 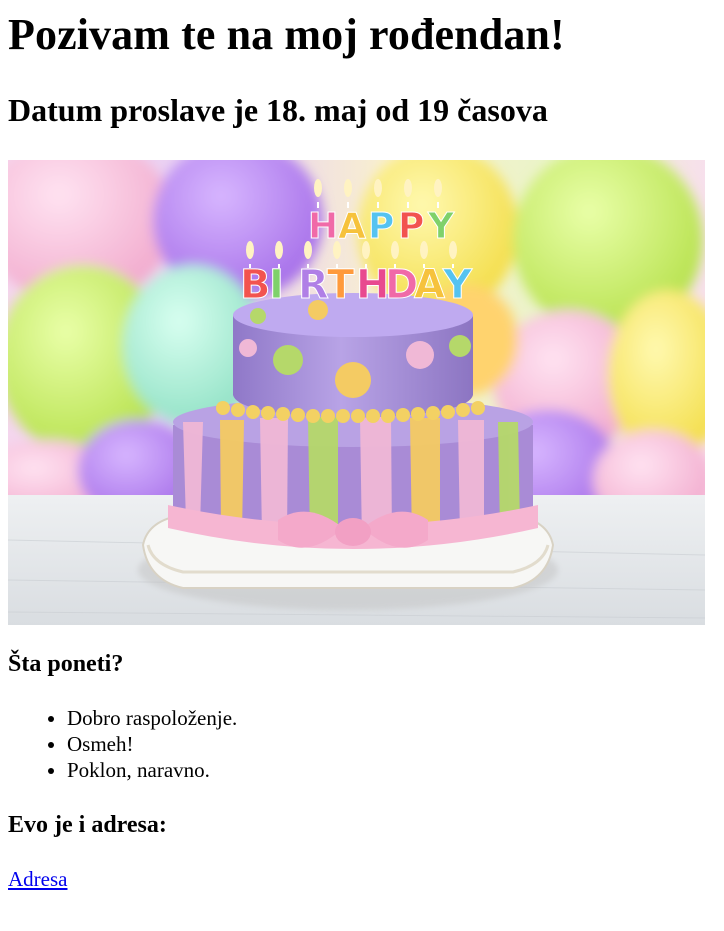 I want to click on what-to-bring-heading: Šta poneti?, so click(x=66, y=664).